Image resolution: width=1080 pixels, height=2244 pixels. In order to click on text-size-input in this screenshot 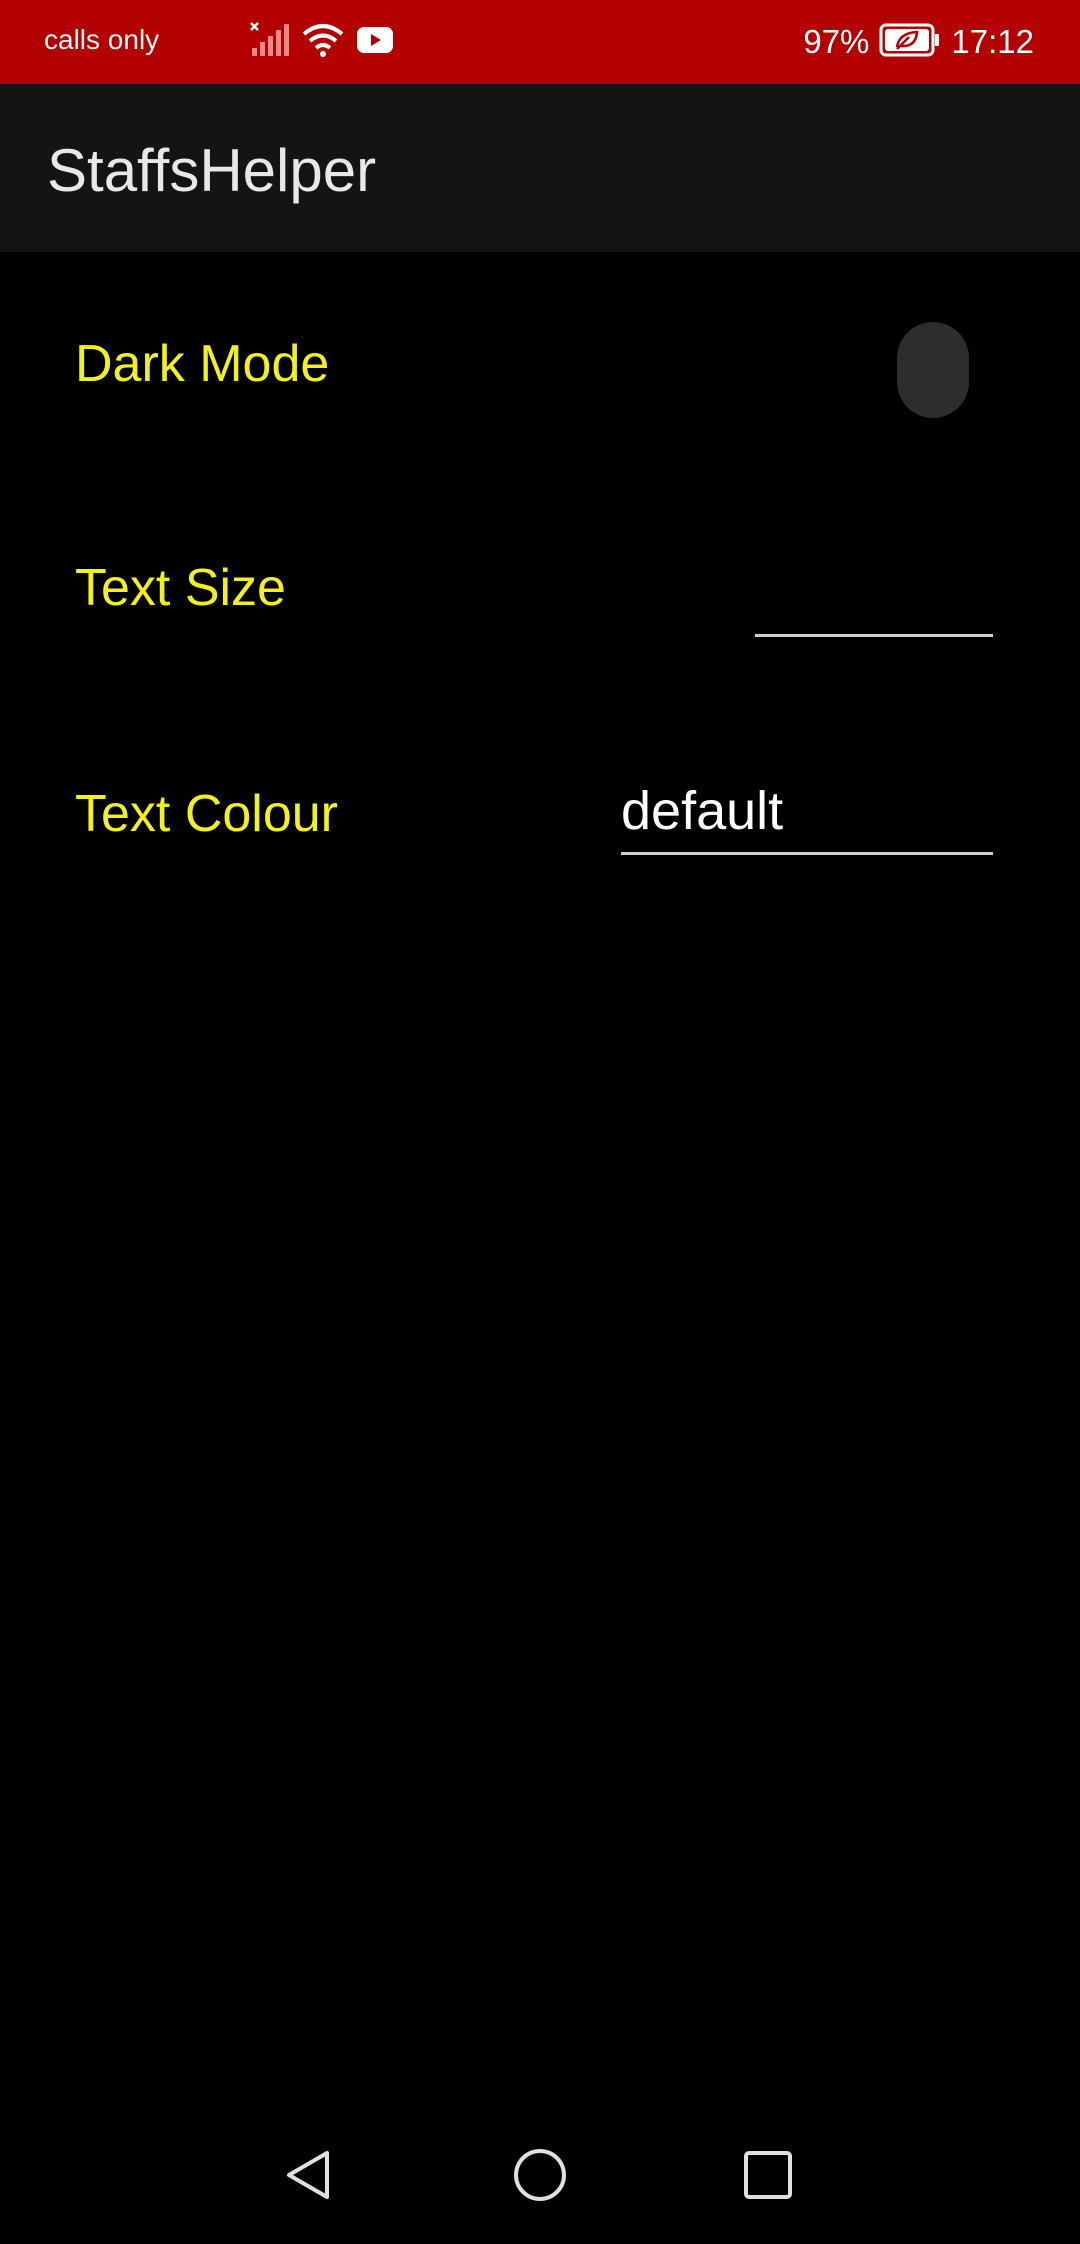, I will do `click(874, 598)`.